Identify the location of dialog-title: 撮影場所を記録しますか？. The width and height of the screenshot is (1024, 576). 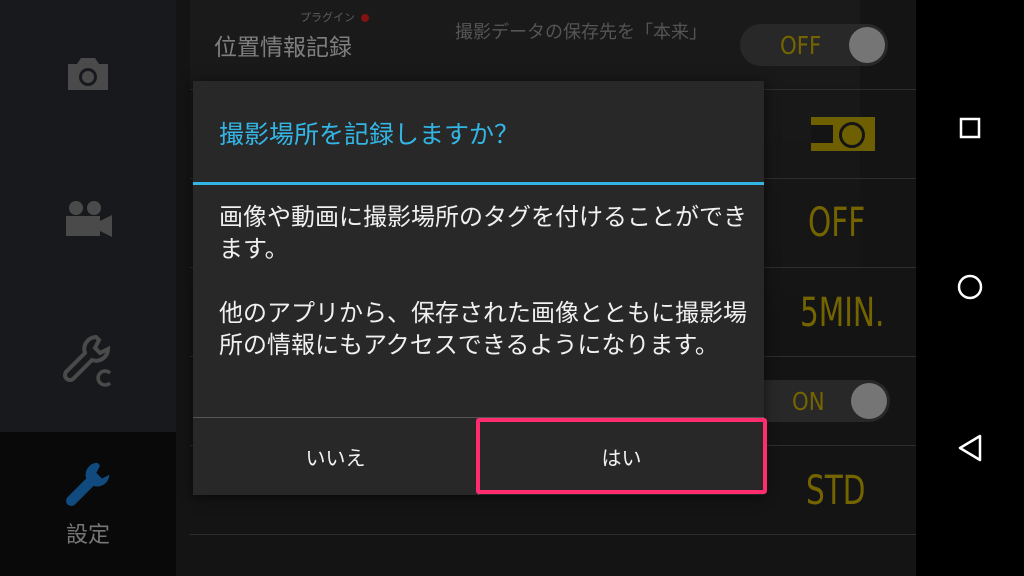
(369, 134).